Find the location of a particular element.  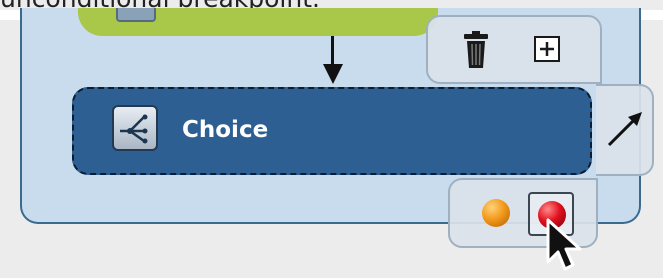

plus-box-icon is located at coordinates (547, 49).